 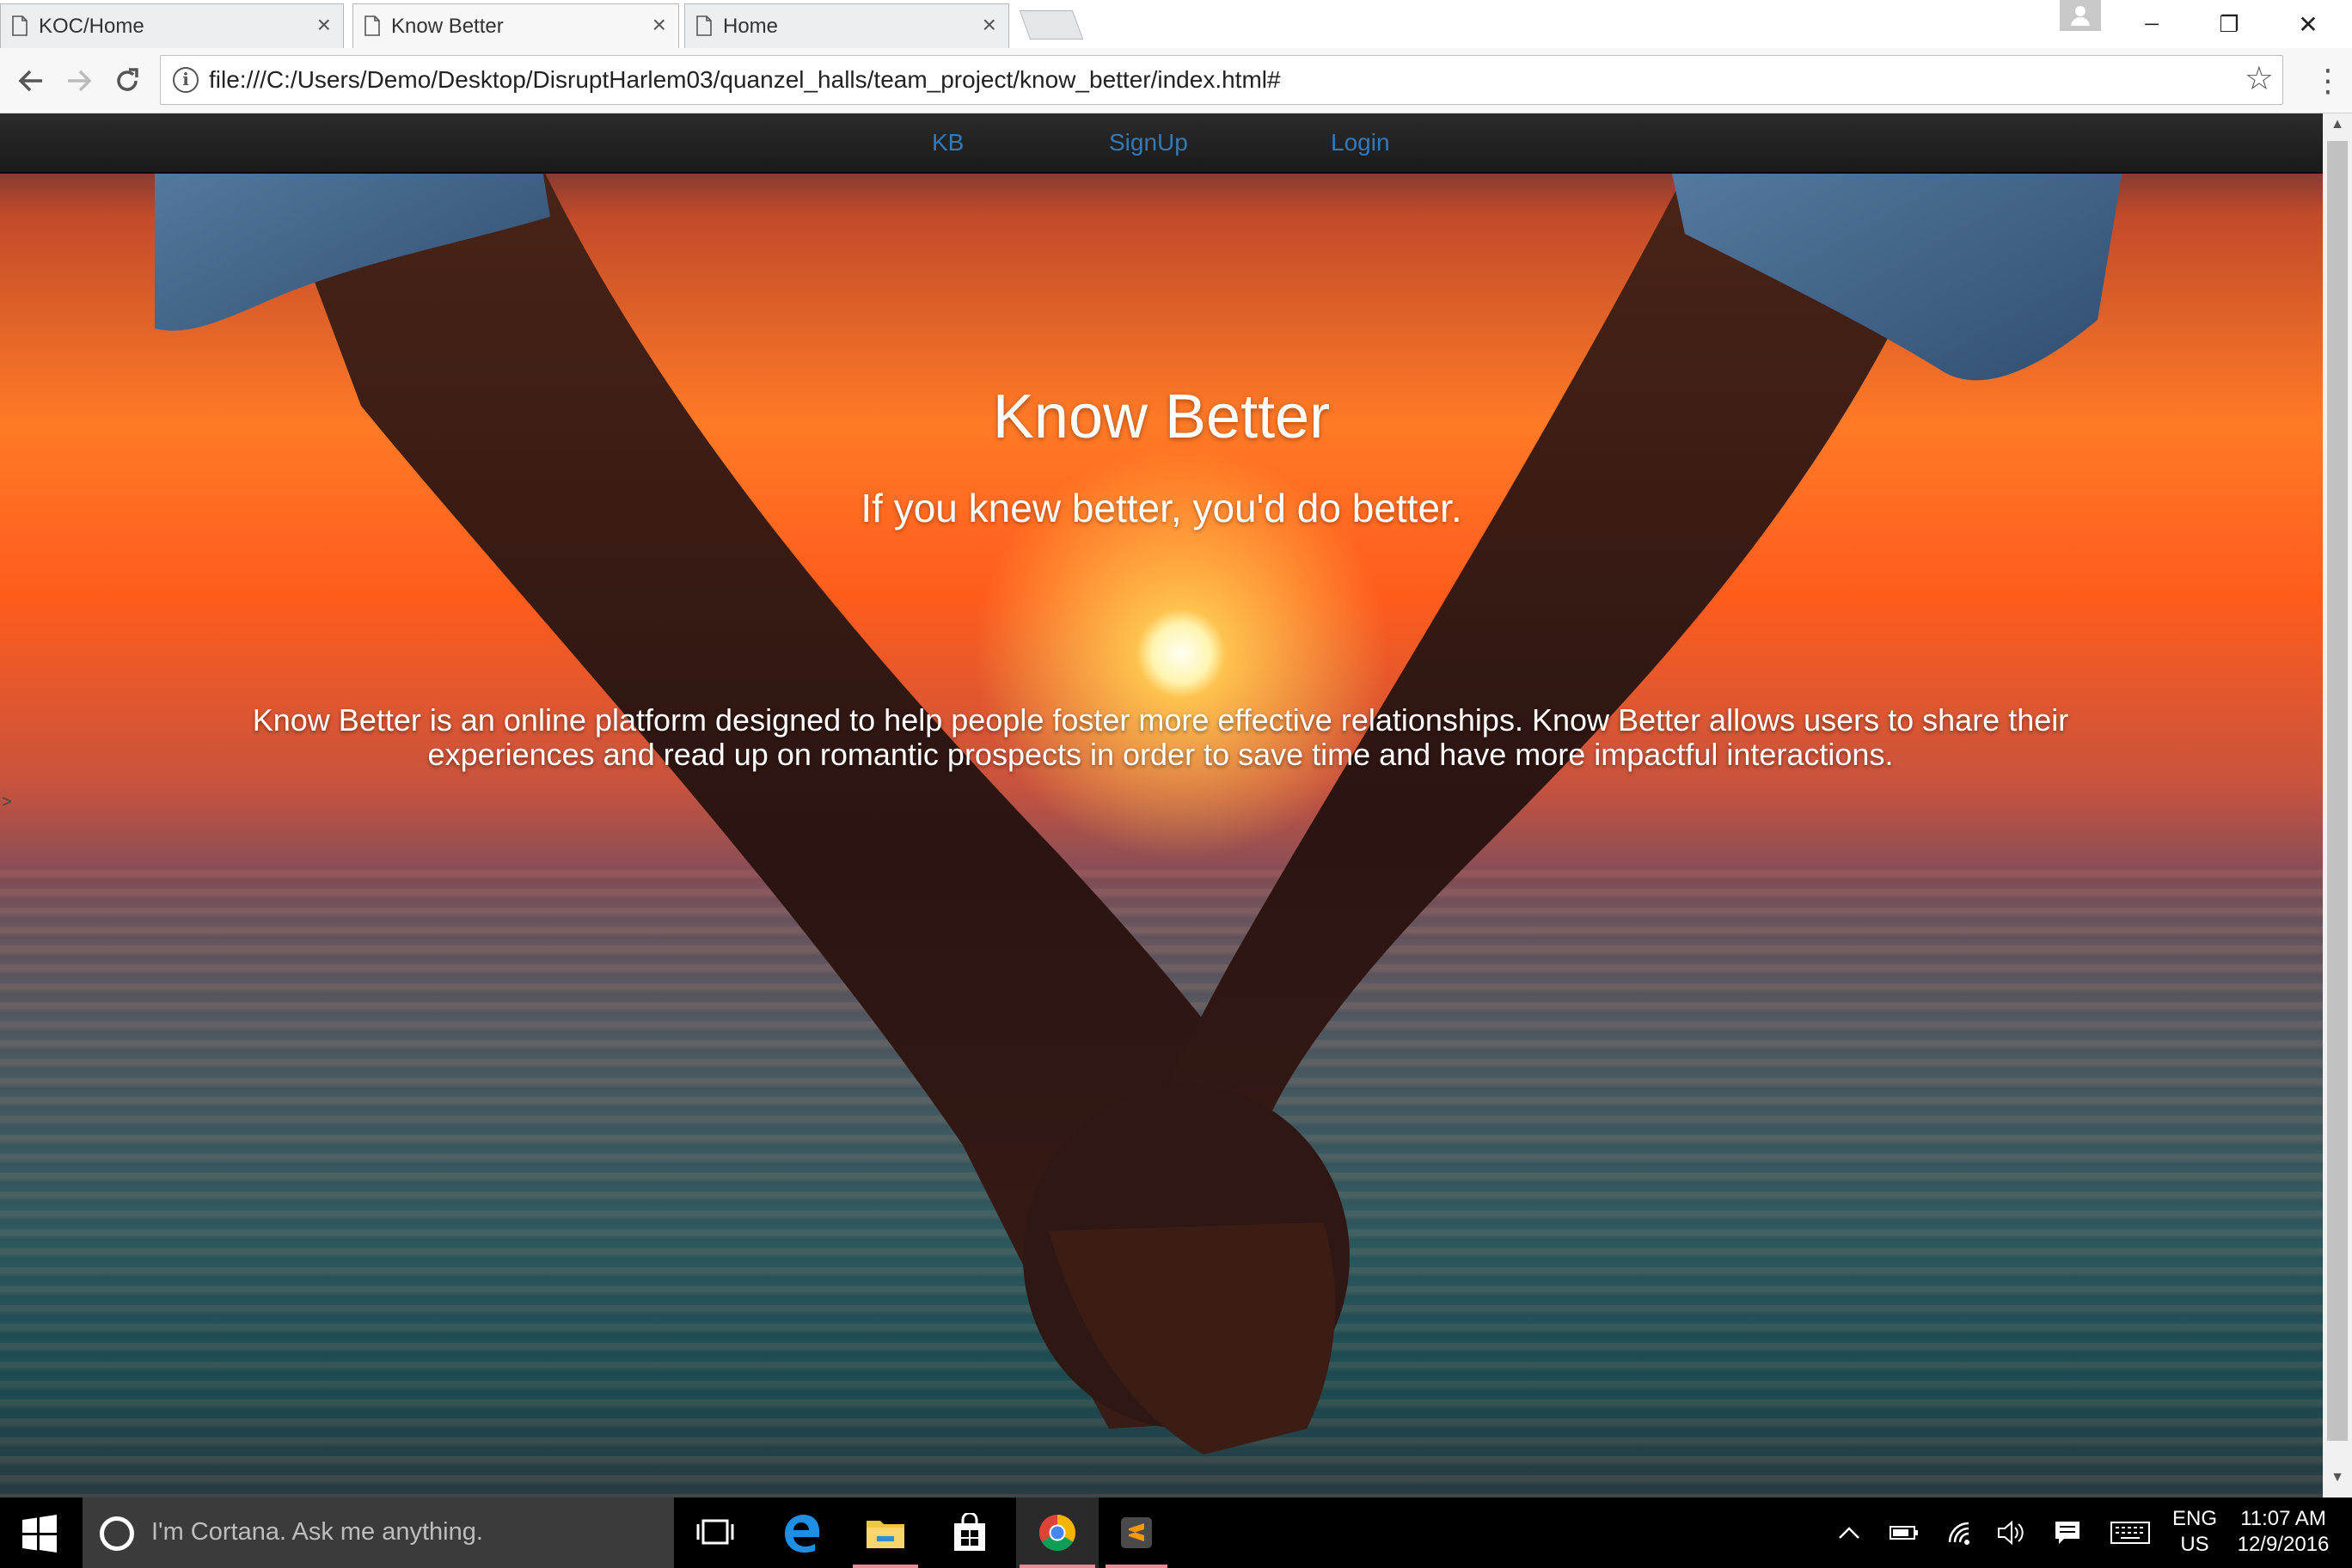 What do you see at coordinates (2337, 1480) in the screenshot?
I see `scroll-down-arrow-icon: ▼` at bounding box center [2337, 1480].